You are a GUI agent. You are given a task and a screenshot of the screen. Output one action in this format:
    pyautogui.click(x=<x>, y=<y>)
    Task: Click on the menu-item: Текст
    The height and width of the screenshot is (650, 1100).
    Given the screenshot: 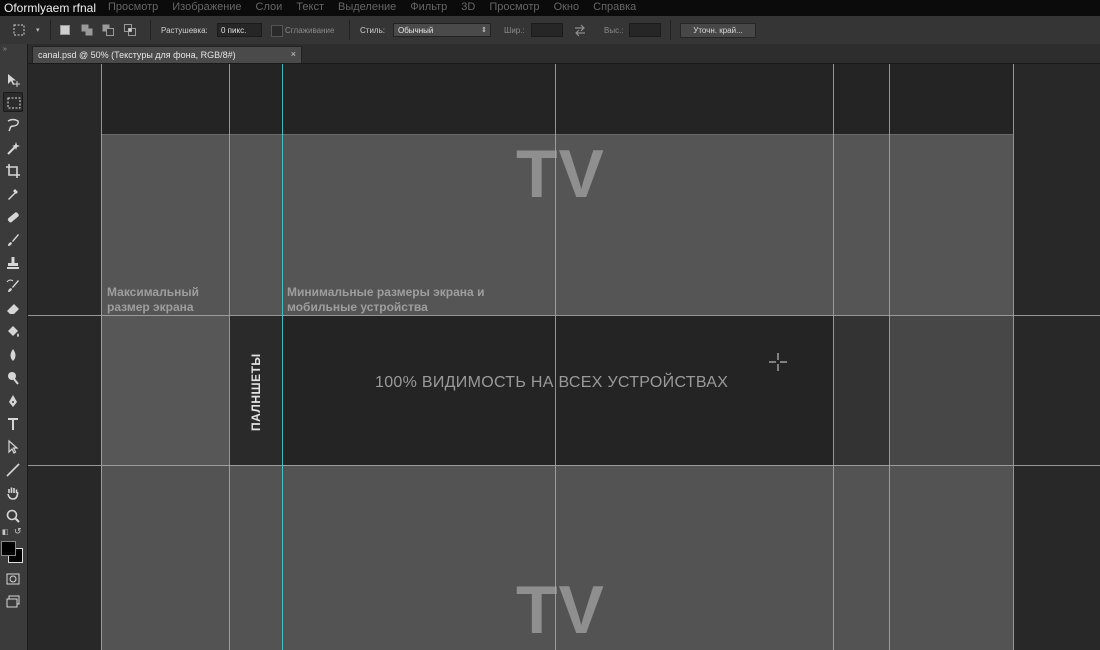 What is the action you would take?
    pyautogui.click(x=310, y=8)
    